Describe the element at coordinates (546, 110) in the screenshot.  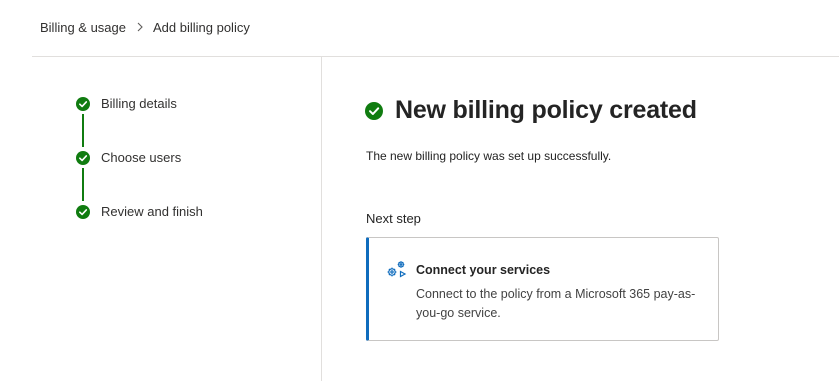
I see `page-title: New billing policy created` at that location.